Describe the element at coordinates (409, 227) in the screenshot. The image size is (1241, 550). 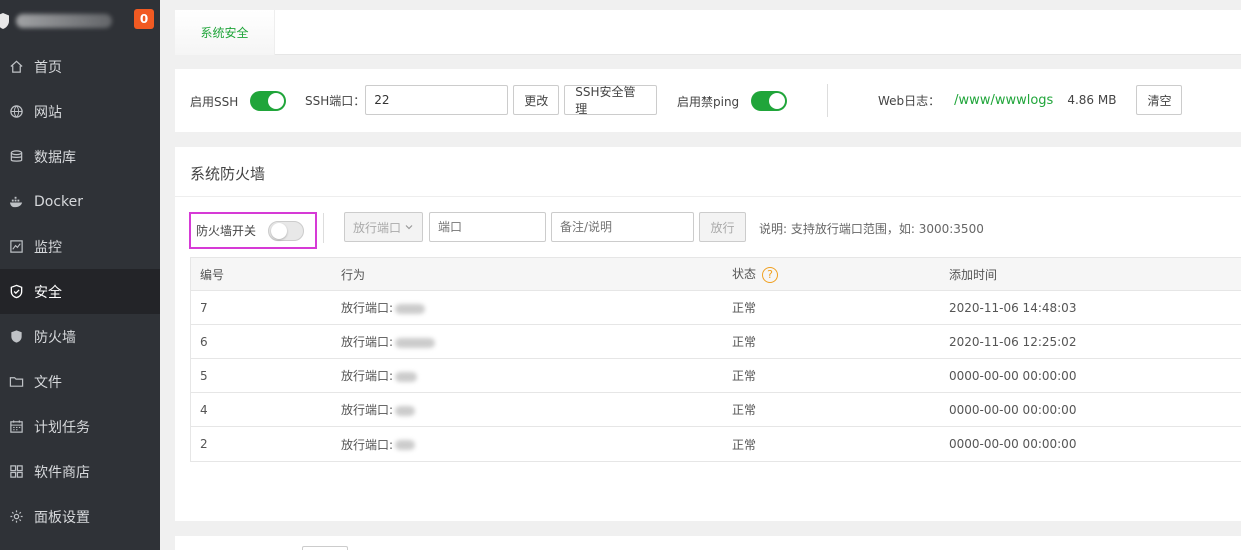
I see `chevron-down-icon` at that location.